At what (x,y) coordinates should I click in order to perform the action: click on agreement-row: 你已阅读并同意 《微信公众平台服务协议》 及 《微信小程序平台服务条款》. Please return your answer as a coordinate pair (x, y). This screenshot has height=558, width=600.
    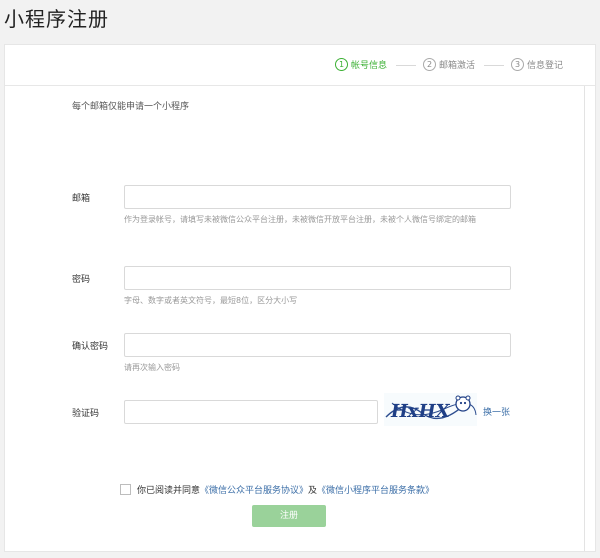
    Looking at the image, I should click on (277, 489).